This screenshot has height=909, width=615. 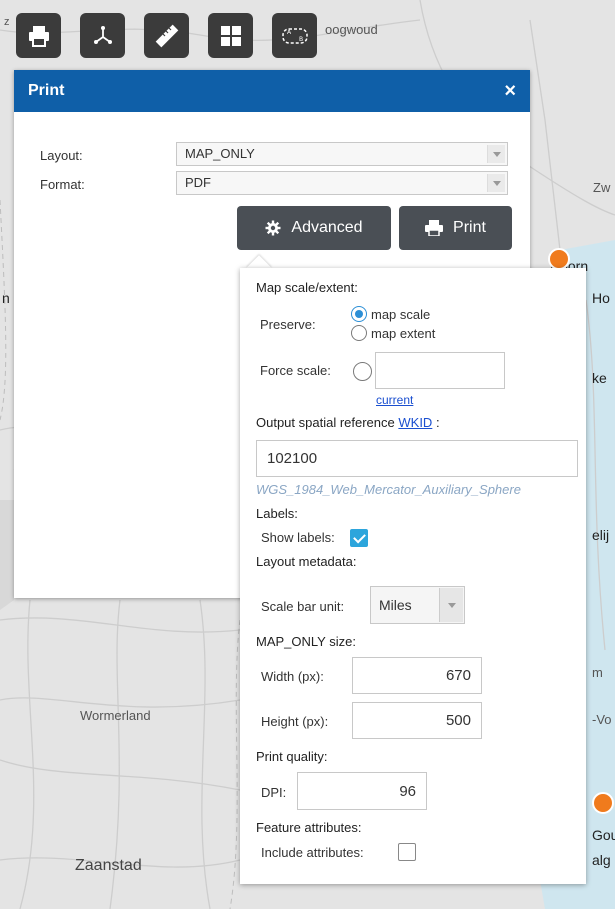 What do you see at coordinates (274, 792) in the screenshot?
I see `dpi-label: DPI:` at bounding box center [274, 792].